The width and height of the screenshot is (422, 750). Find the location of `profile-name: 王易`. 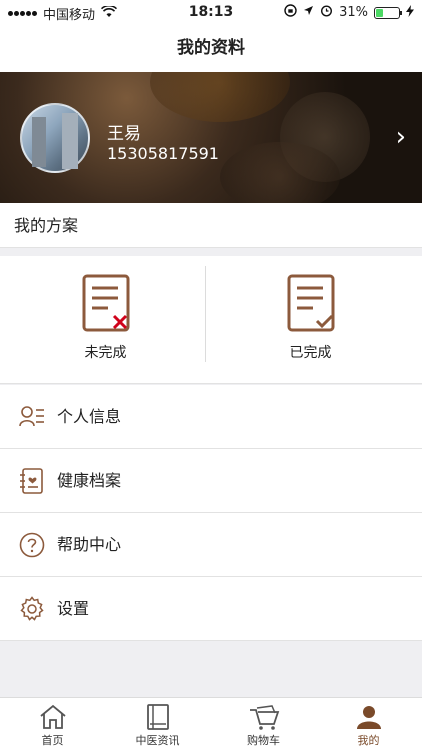

profile-name: 王易 is located at coordinates (124, 134).